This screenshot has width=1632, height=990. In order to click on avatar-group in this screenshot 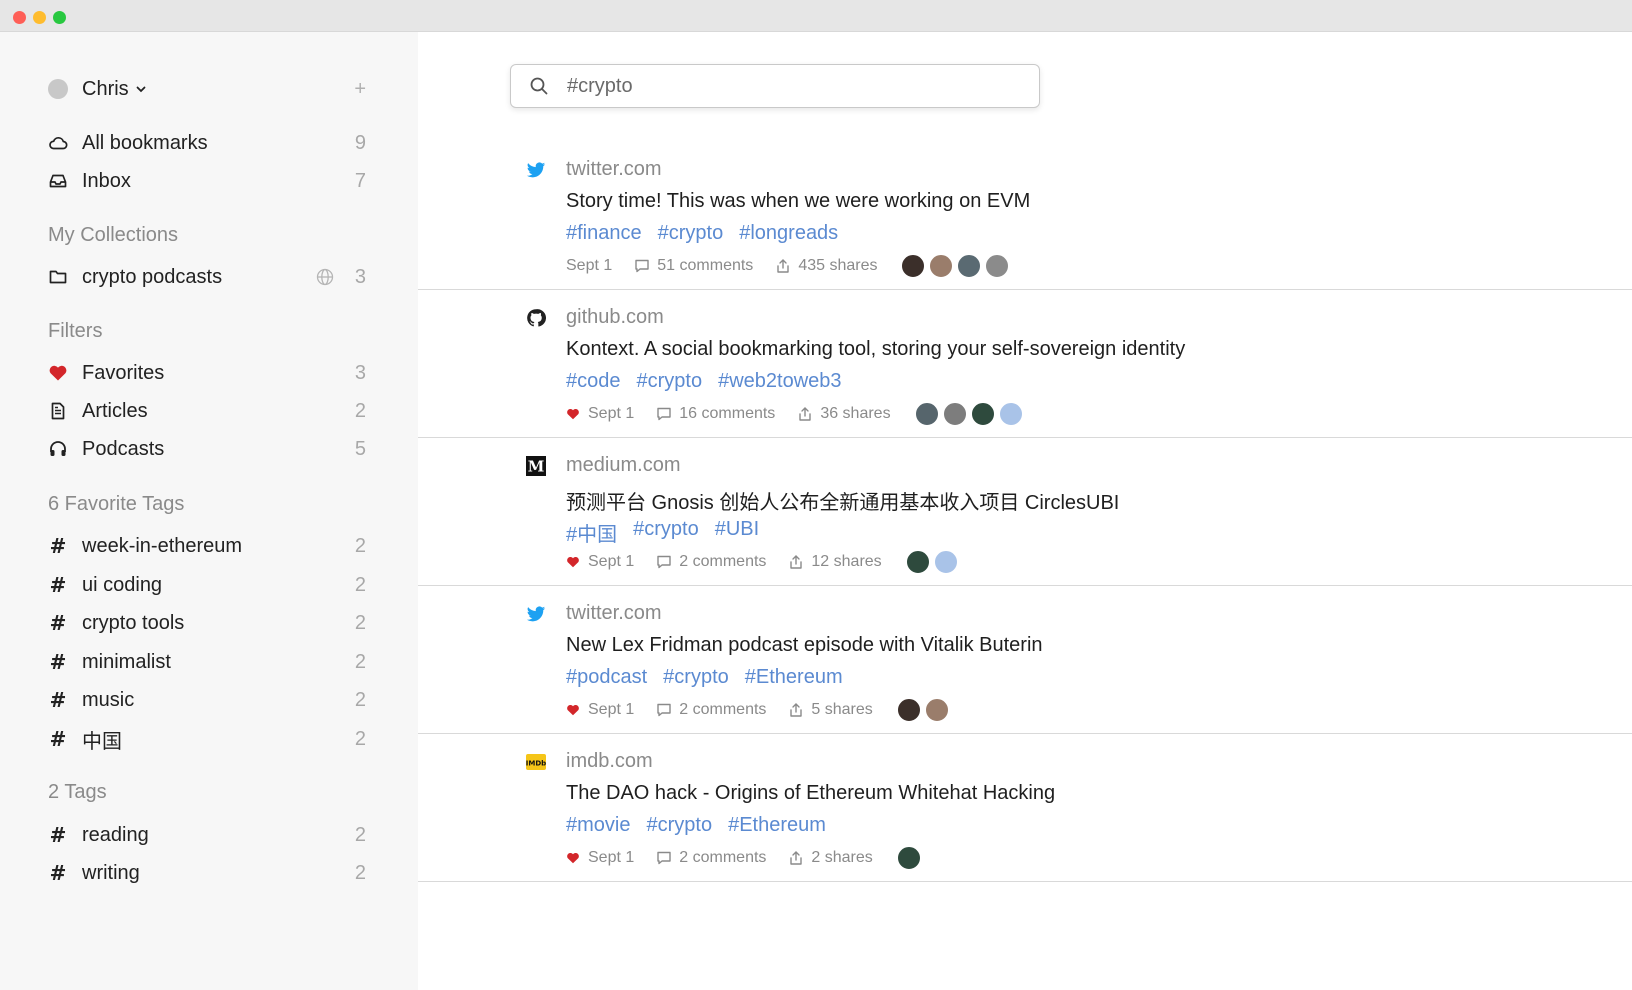, I will do `click(968, 414)`.